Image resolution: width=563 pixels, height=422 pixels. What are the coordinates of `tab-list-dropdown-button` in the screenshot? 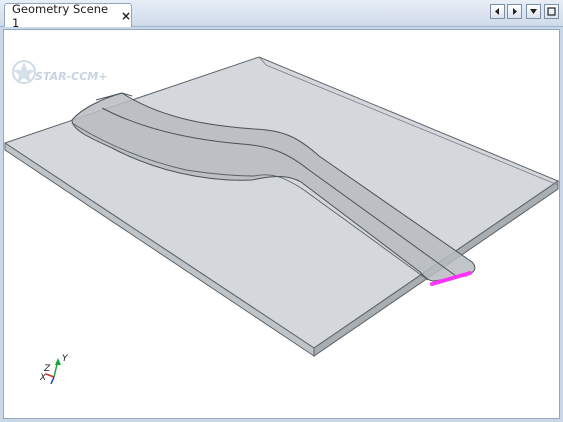 It's located at (533, 11).